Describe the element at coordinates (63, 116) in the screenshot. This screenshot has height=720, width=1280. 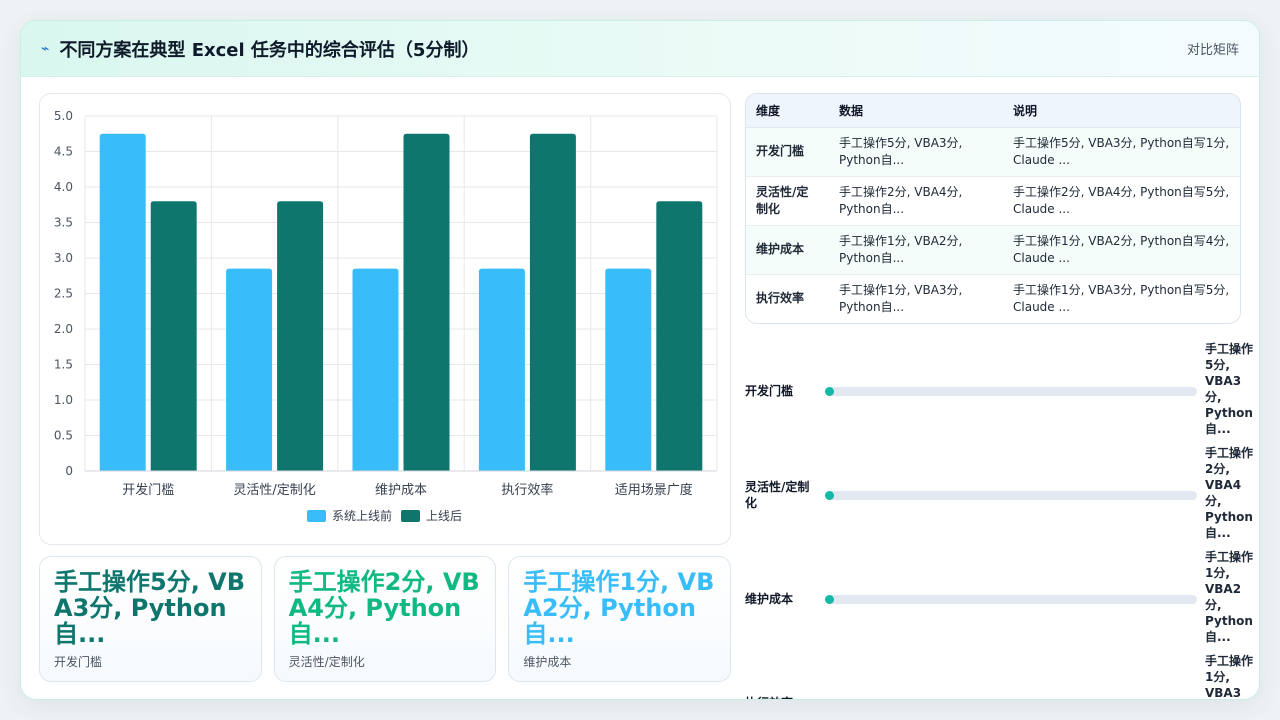
I see `y-tick-label: 5.0` at that location.